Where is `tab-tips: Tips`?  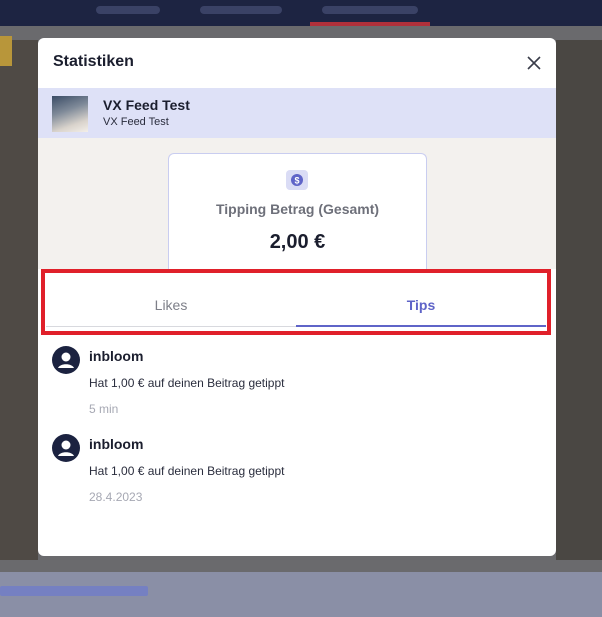
tab-tips: Tips is located at coordinates (421, 299).